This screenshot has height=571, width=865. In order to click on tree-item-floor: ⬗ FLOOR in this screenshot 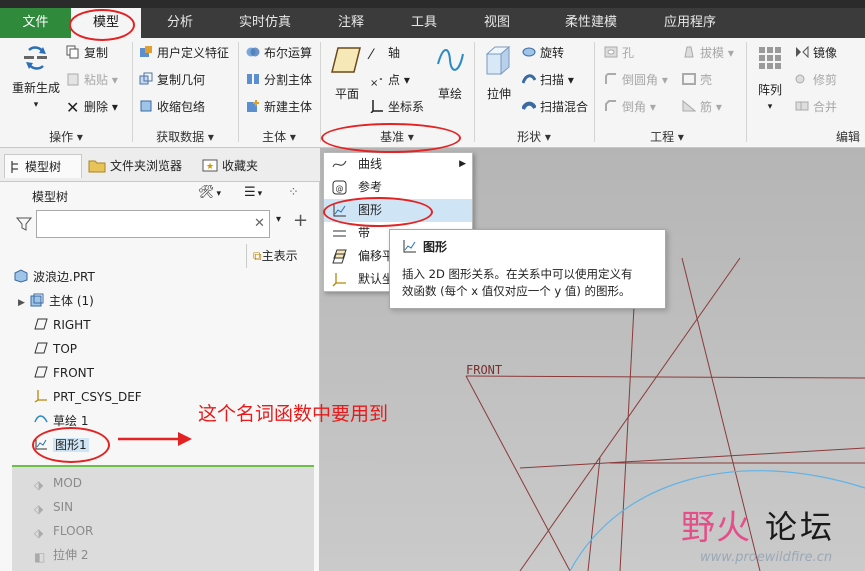, I will do `click(190, 531)`.